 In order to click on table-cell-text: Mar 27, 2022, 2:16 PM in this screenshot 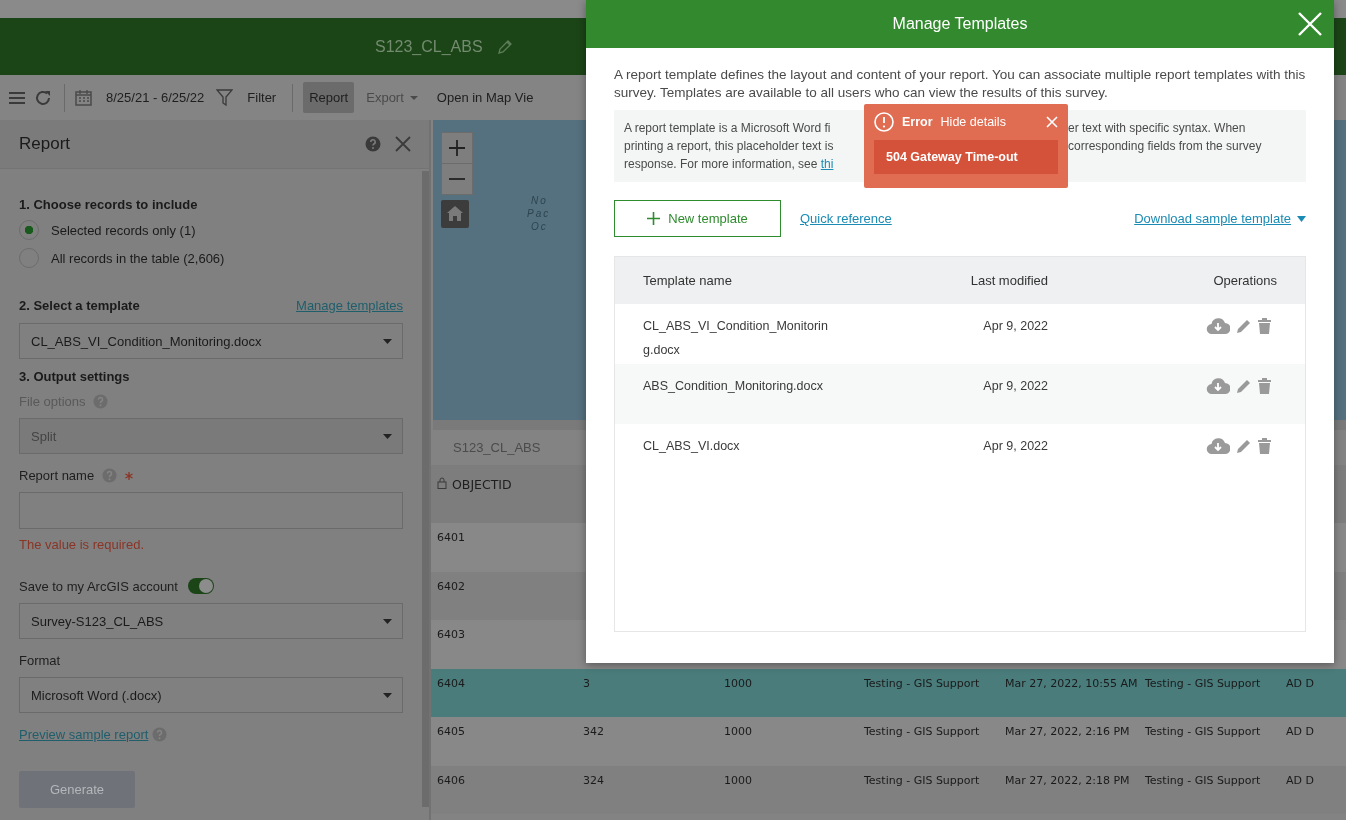, I will do `click(1068, 732)`.